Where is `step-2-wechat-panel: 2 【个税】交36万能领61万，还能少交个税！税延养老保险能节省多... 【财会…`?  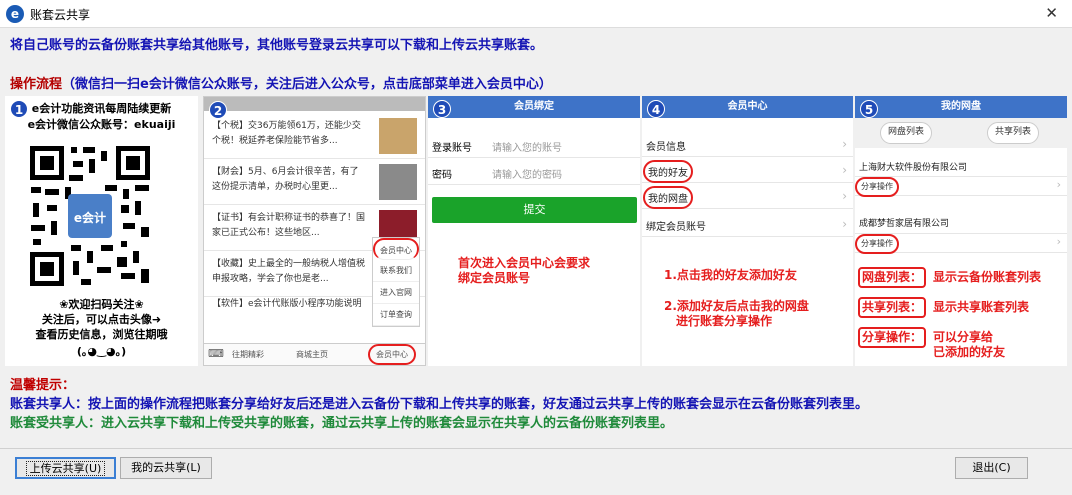
step-2-wechat-panel: 2 【个税】交36万能领61万，还能少交个税！税延养老保险能节省多... 【财会… is located at coordinates (314, 231).